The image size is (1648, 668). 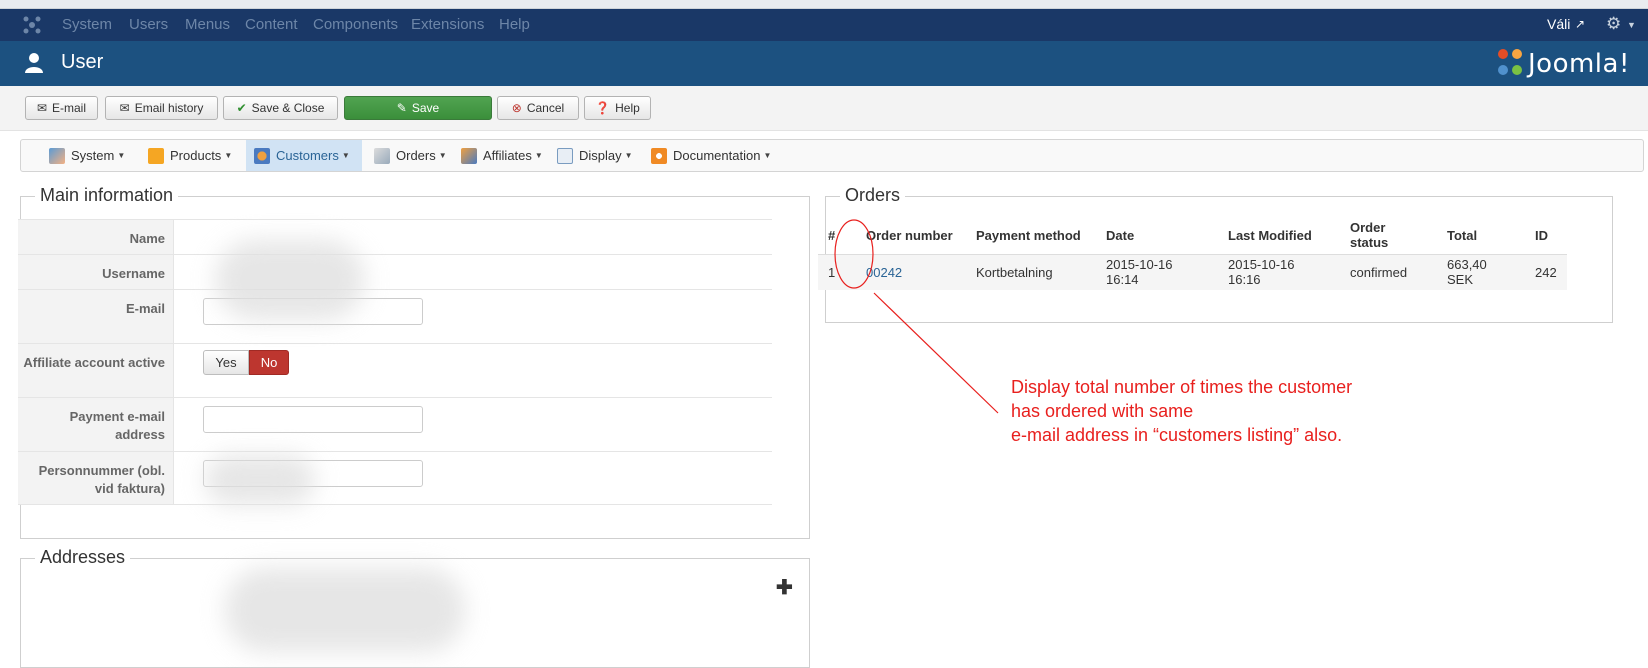 I want to click on edit-icon: ✎, so click(x=401, y=108).